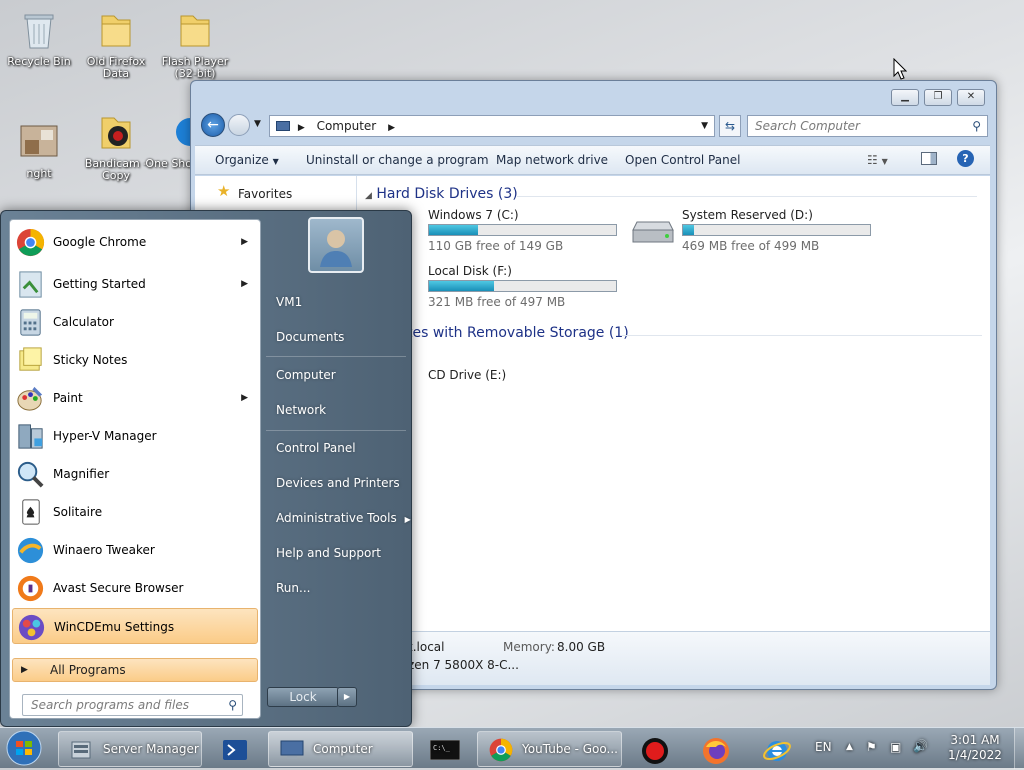 The image size is (1024, 770). What do you see at coordinates (487, 378) in the screenshot?
I see `drive-item-e: CD Drive (E:)` at bounding box center [487, 378].